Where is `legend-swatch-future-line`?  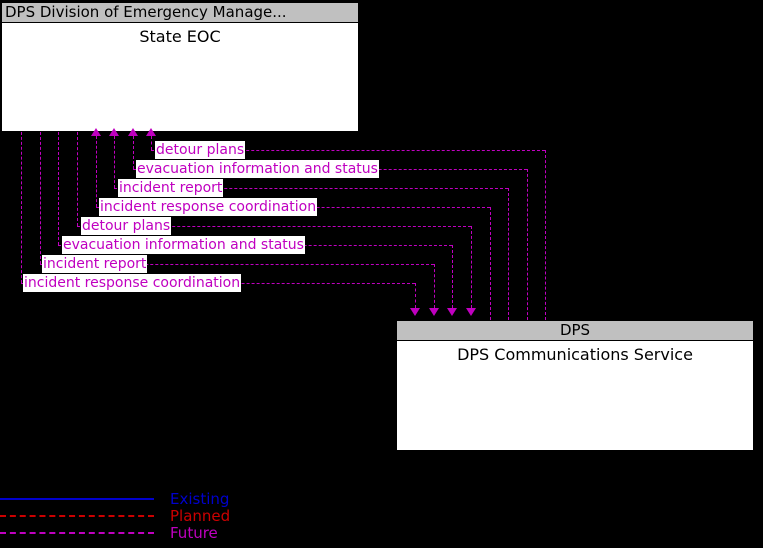
legend-swatch-future-line is located at coordinates (77, 533).